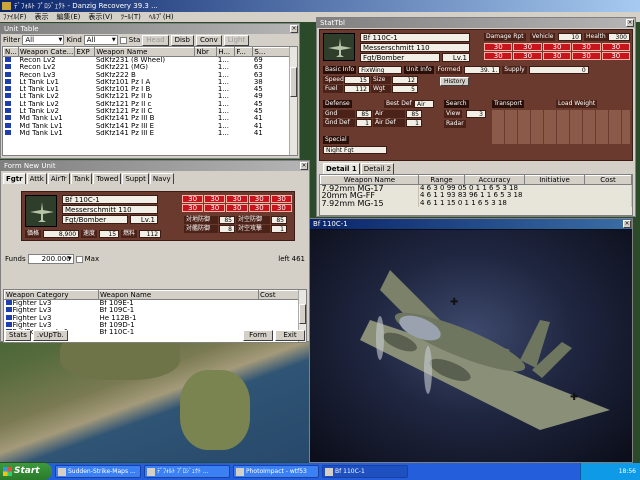  What do you see at coordinates (15, 17) in the screenshot?
I see `menu-file: ﾌｧｲﾙ(F)` at bounding box center [15, 17].